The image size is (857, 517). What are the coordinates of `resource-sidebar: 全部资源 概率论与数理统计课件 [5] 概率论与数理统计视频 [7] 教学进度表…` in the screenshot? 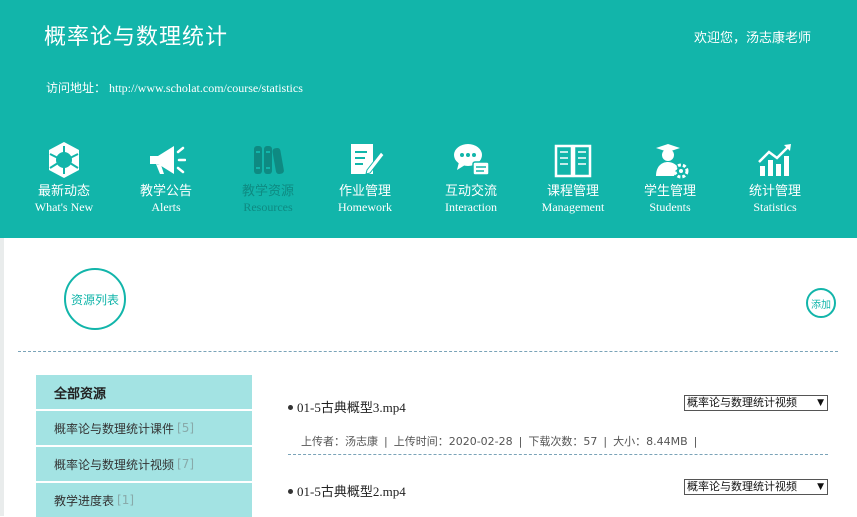 It's located at (144, 446).